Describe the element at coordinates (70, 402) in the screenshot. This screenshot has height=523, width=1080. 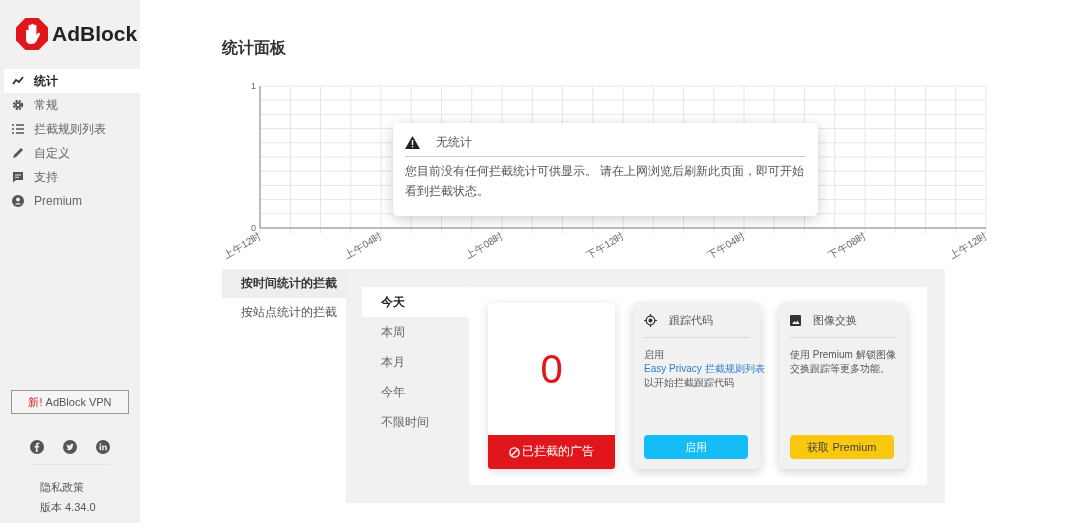
I see `vpn-button: 新! AdBlock VPN` at that location.